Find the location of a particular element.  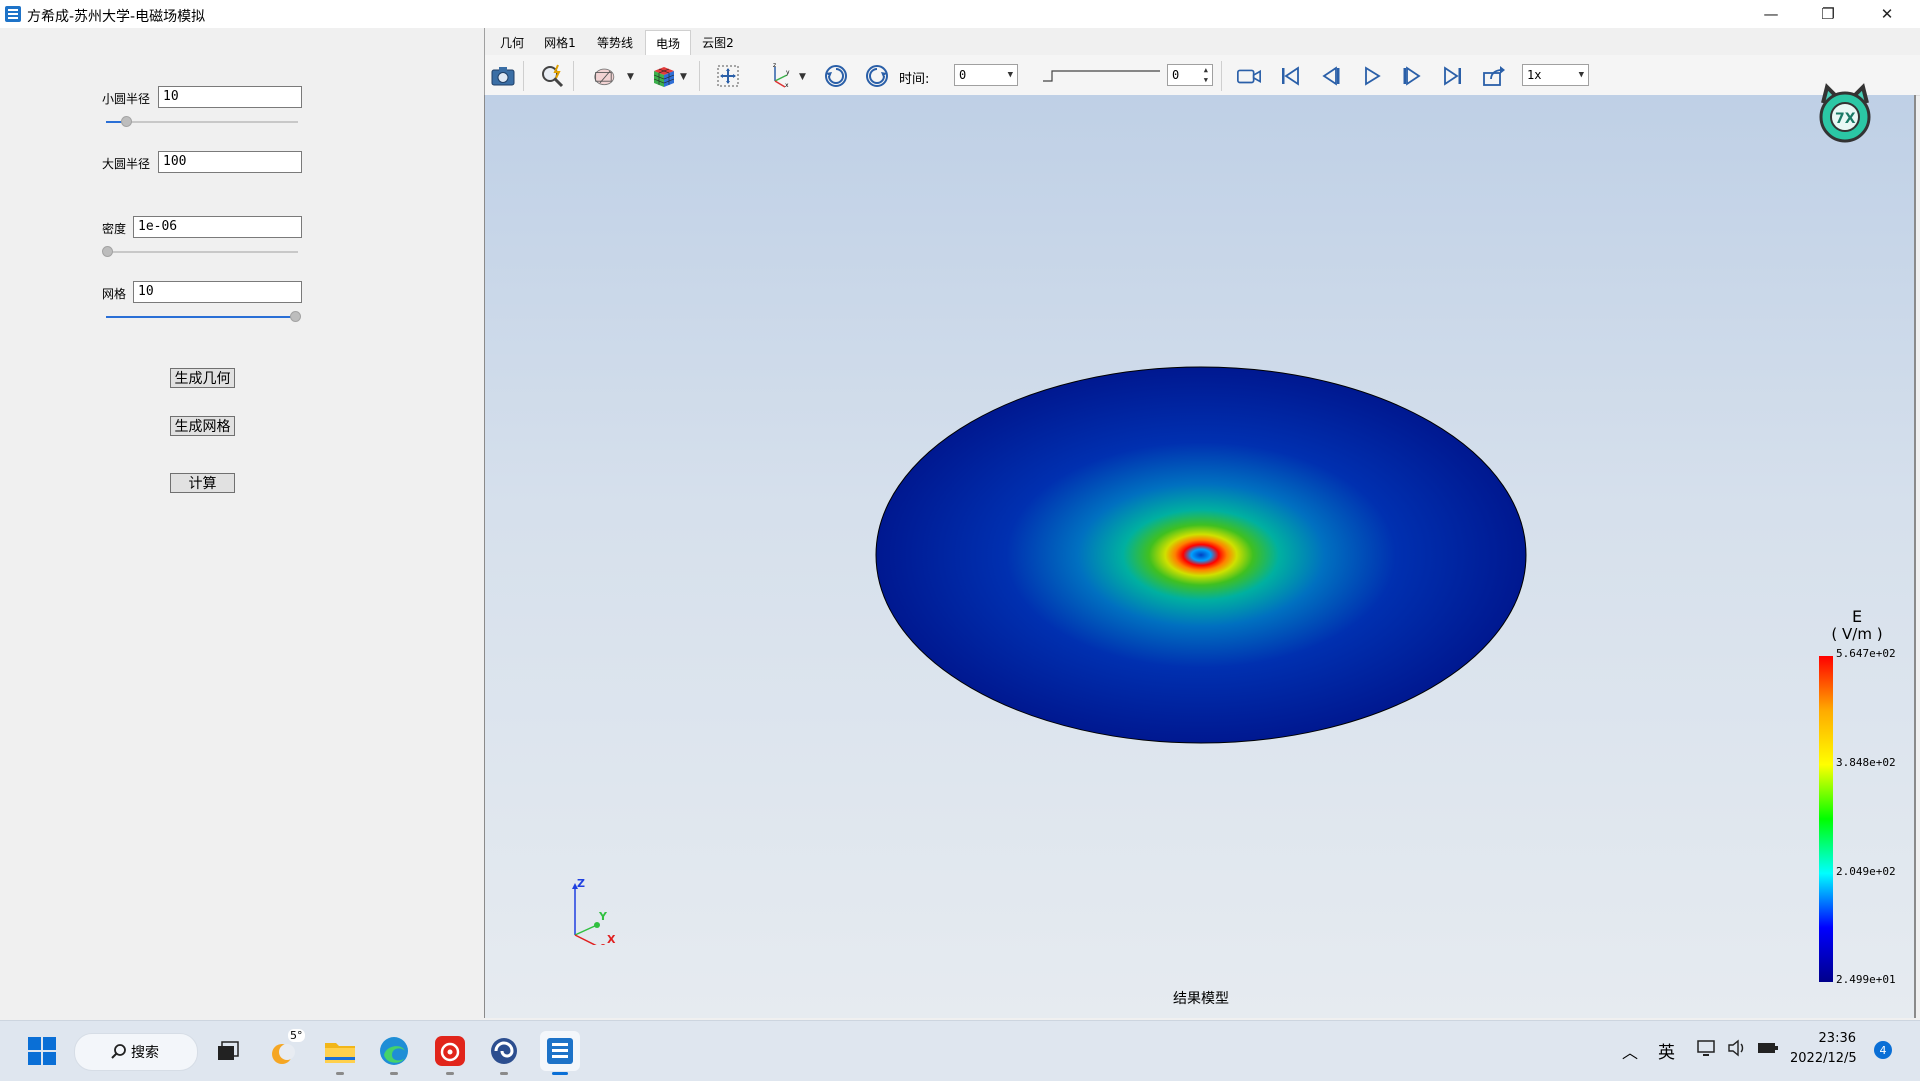

axes-orientation-icon: z yx is located at coordinates (780, 76).